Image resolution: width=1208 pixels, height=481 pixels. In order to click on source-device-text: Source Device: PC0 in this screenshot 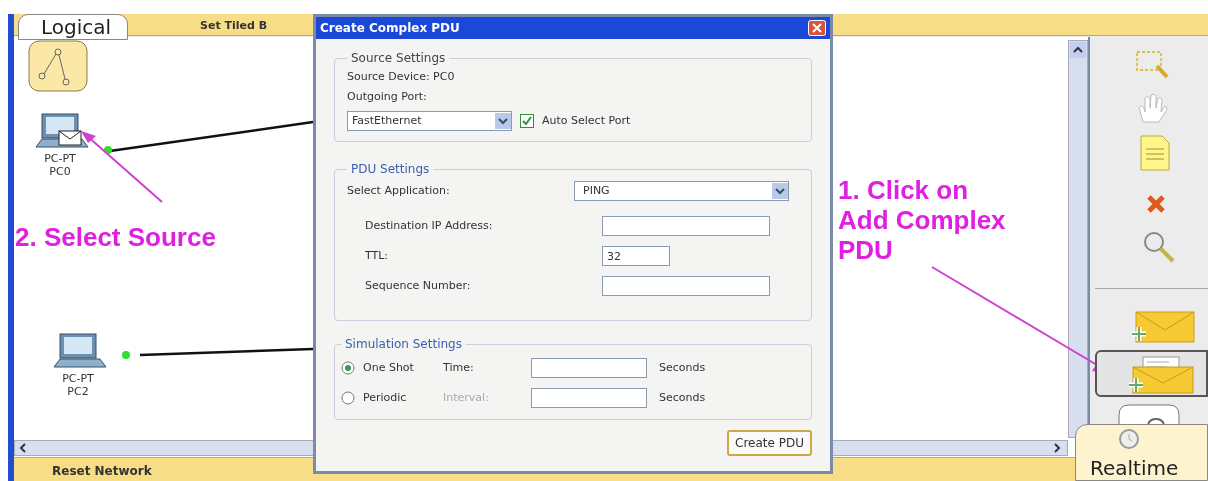, I will do `click(401, 77)`.